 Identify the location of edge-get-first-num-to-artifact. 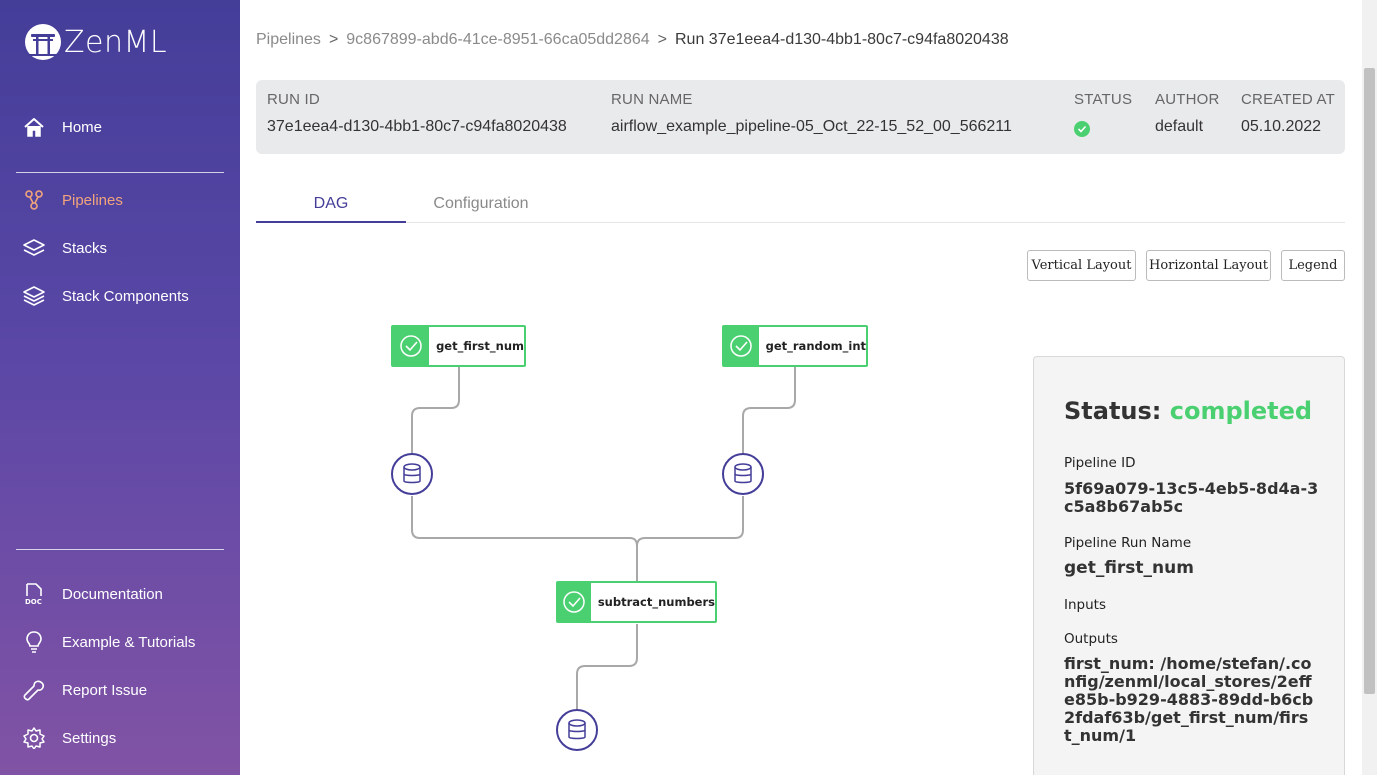
(435, 410).